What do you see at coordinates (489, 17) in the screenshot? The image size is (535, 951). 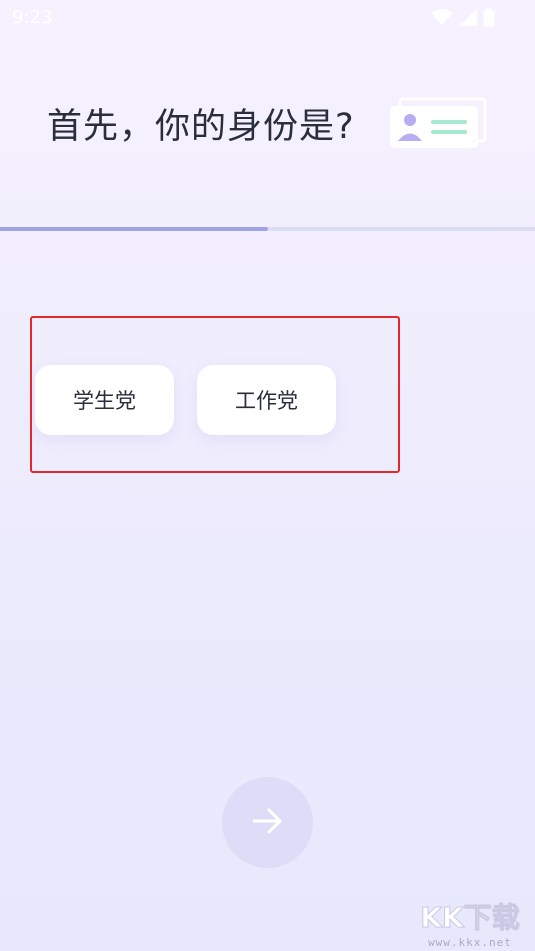 I see `battery-icon` at bounding box center [489, 17].